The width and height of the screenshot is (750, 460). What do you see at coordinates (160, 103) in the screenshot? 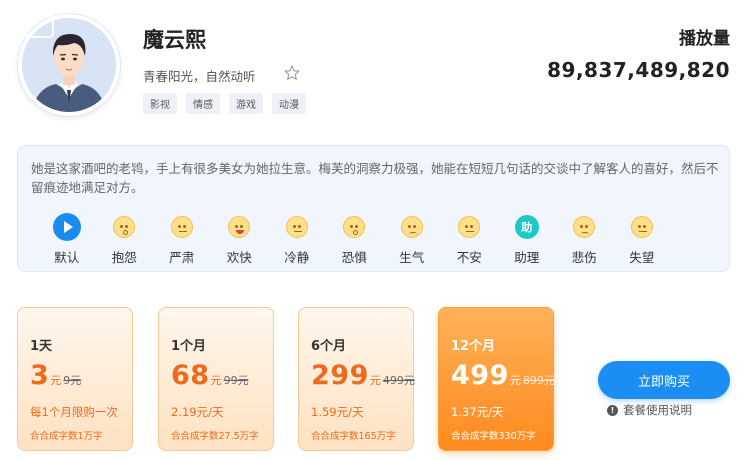
I see `tag: 影视` at bounding box center [160, 103].